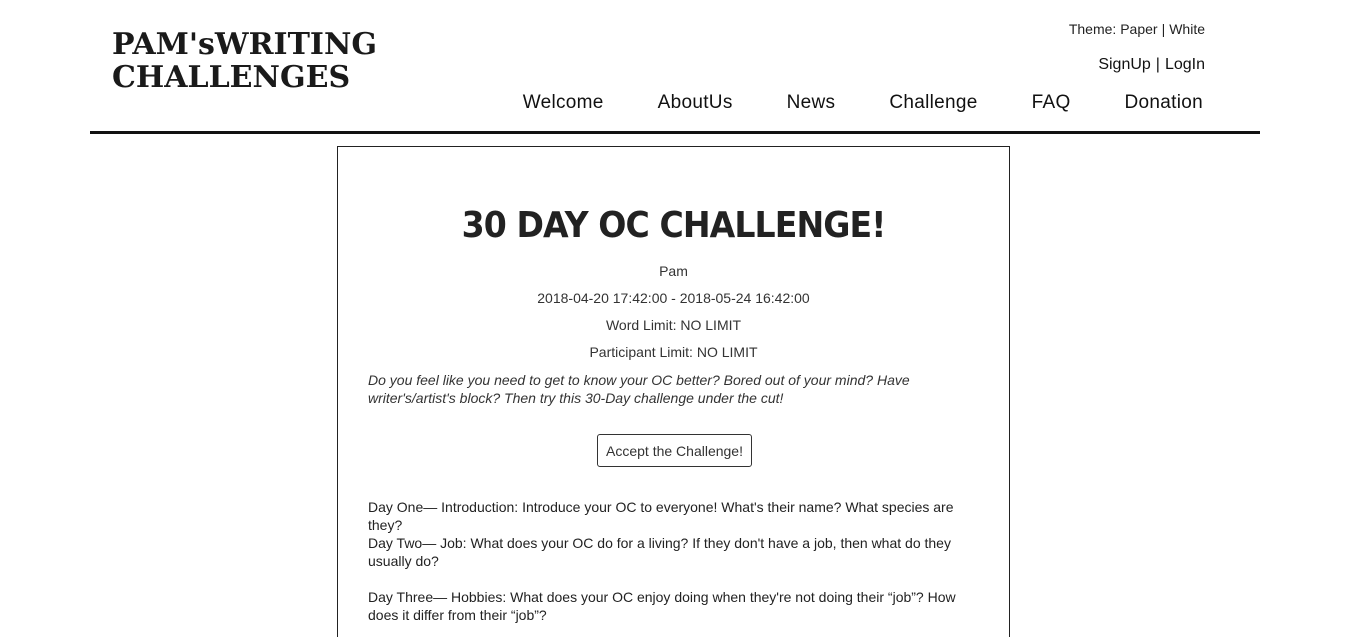 The height and width of the screenshot is (637, 1349). Describe the element at coordinates (231, 77) in the screenshot. I see `logo-line-2: CHALLENGES` at that location.